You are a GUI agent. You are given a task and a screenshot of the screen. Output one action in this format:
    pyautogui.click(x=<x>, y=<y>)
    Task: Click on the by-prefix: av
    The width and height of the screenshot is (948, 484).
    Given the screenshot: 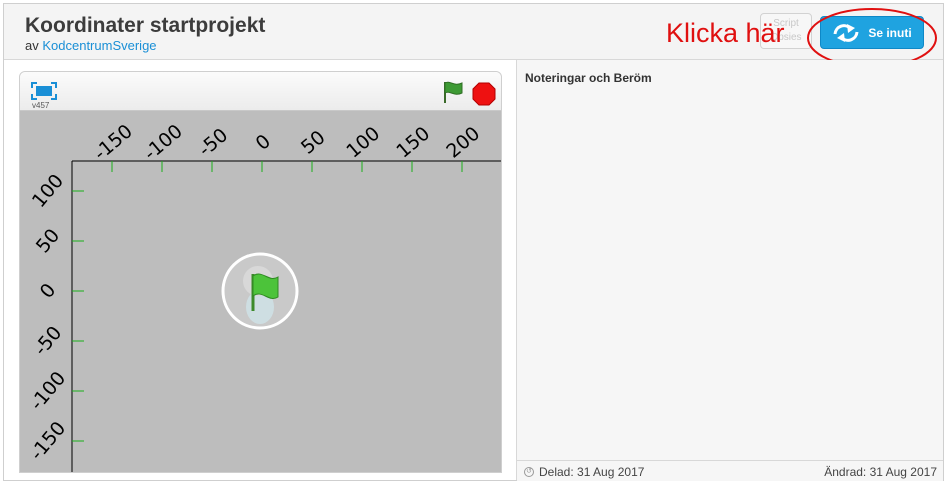 What is the action you would take?
    pyautogui.click(x=32, y=45)
    